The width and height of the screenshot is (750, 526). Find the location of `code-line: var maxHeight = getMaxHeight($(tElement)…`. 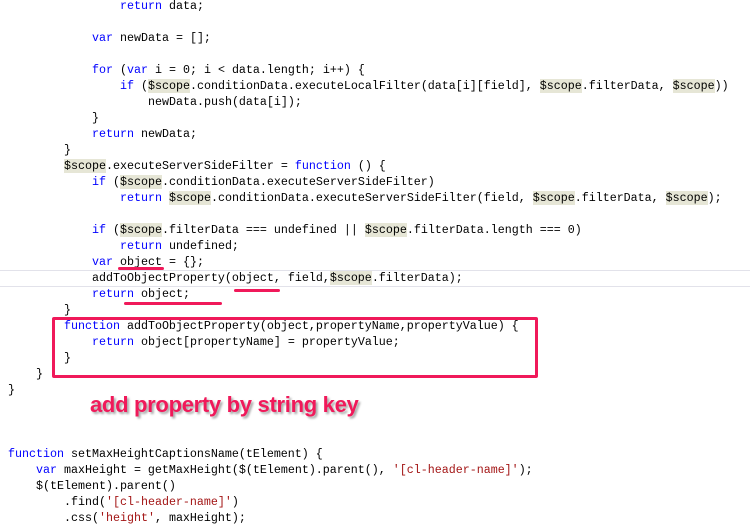

code-line: var maxHeight = getMaxHeight($(tElement)… is located at coordinates (284, 470).